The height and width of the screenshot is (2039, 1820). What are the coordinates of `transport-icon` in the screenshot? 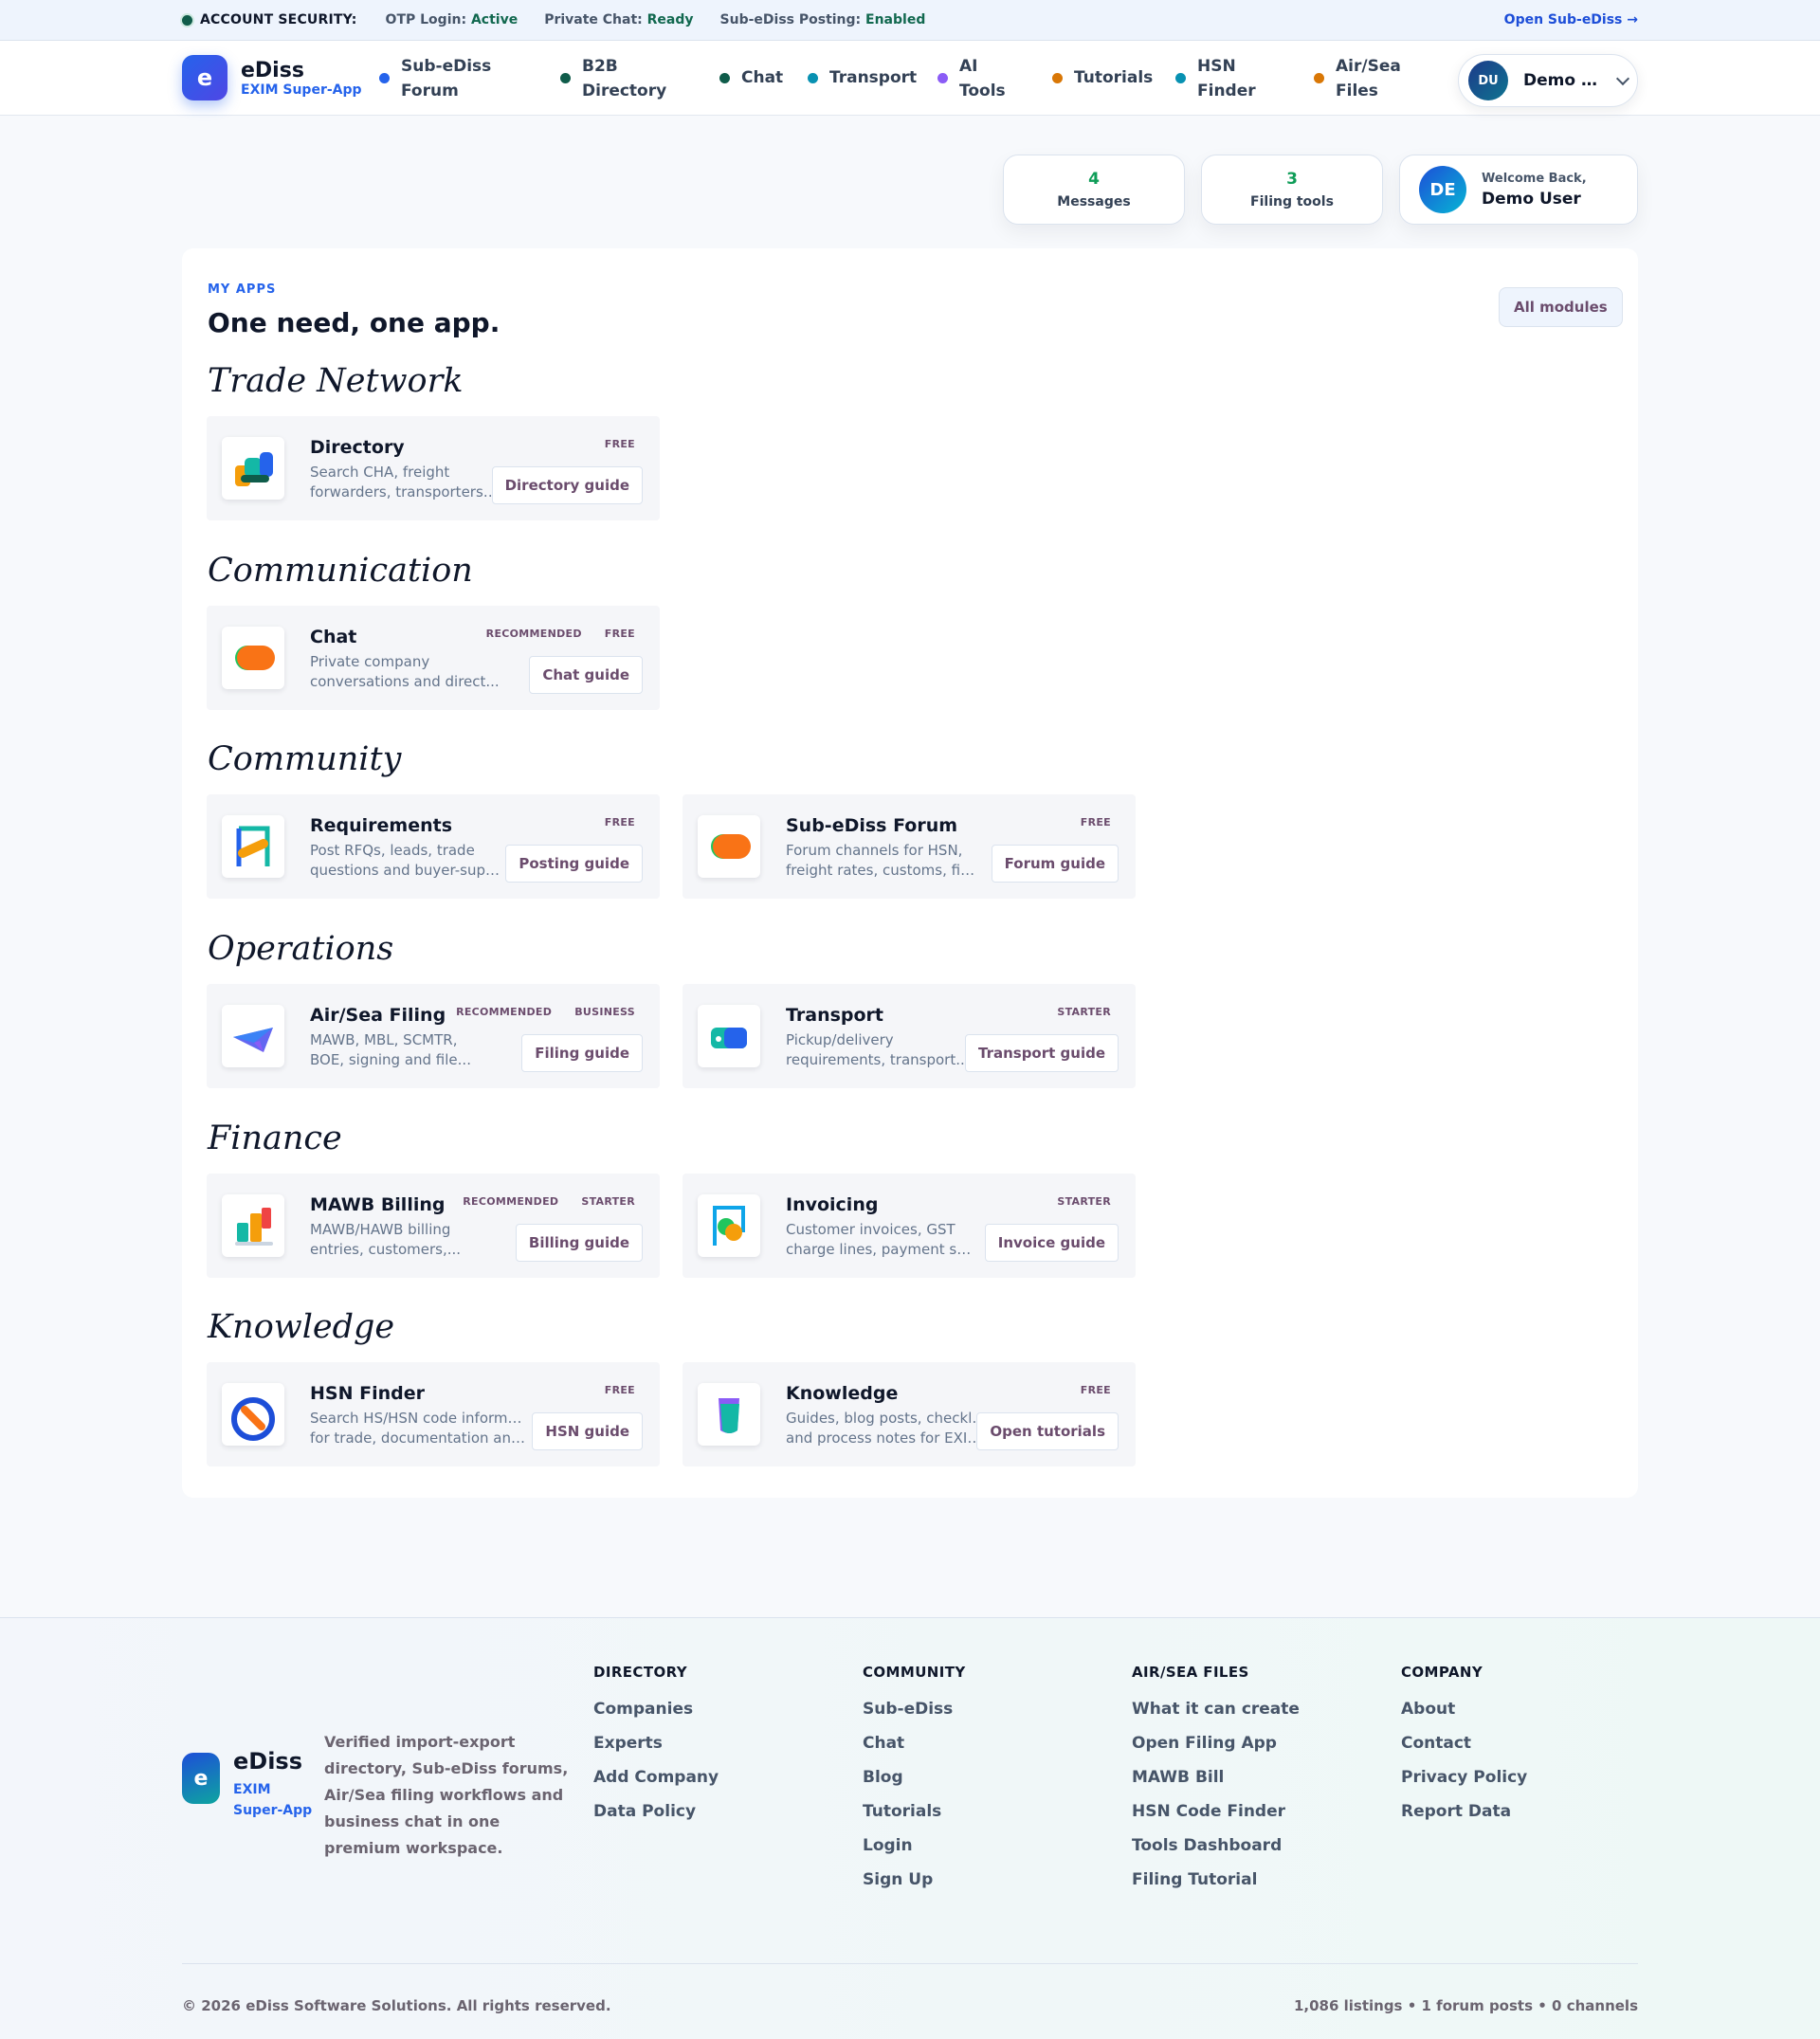 It's located at (729, 1036).